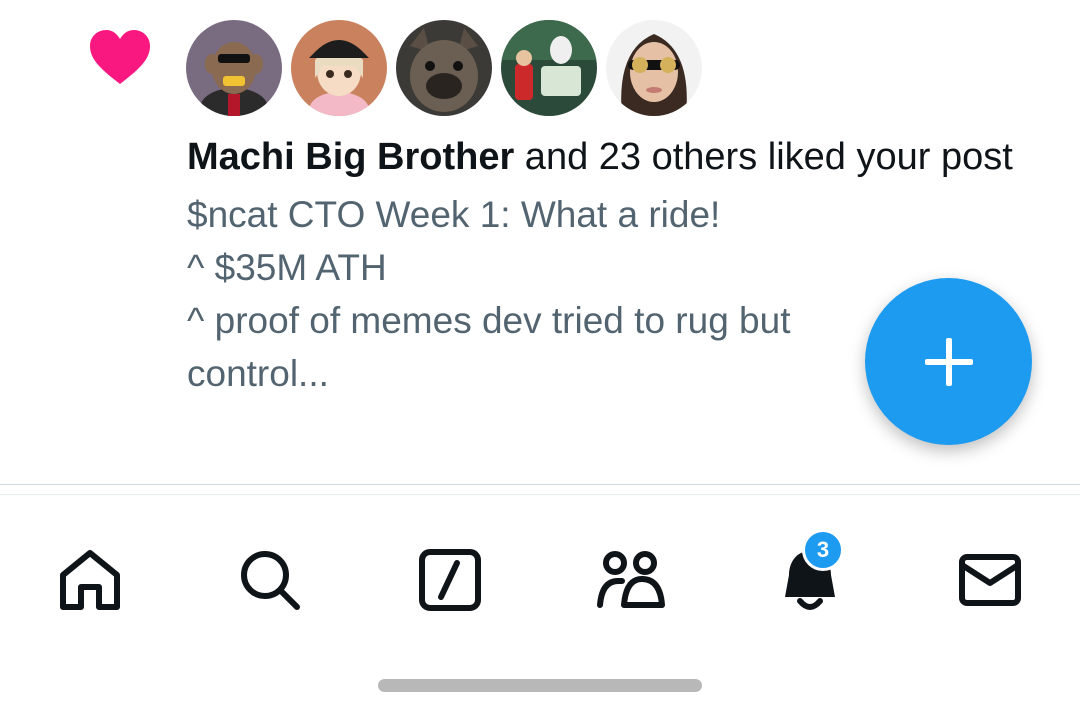 This screenshot has height=707, width=1080. Describe the element at coordinates (454, 214) in the screenshot. I see `preview-line: $ncat CTO Week 1: What a ride!` at that location.